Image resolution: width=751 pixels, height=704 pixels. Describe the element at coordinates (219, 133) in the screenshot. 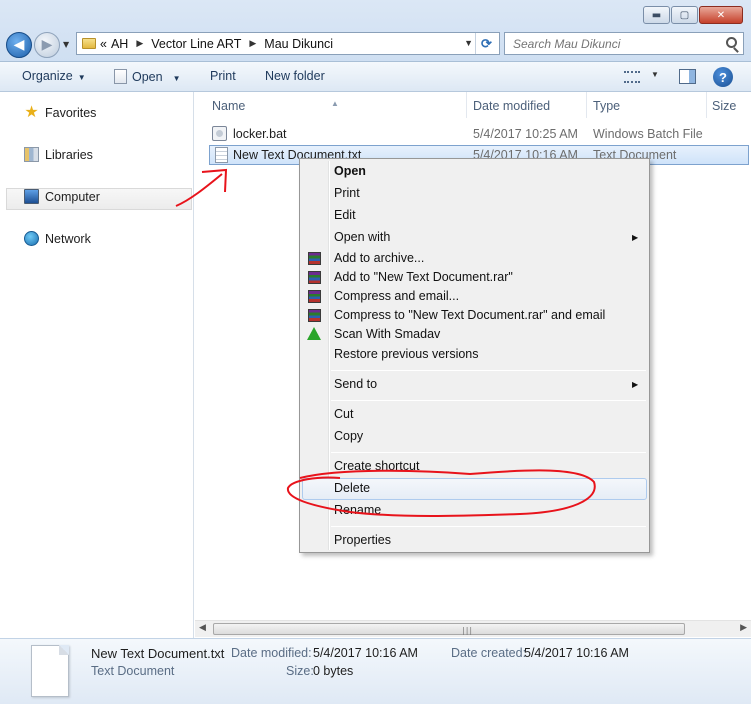

I see `batch-file-icon` at that location.